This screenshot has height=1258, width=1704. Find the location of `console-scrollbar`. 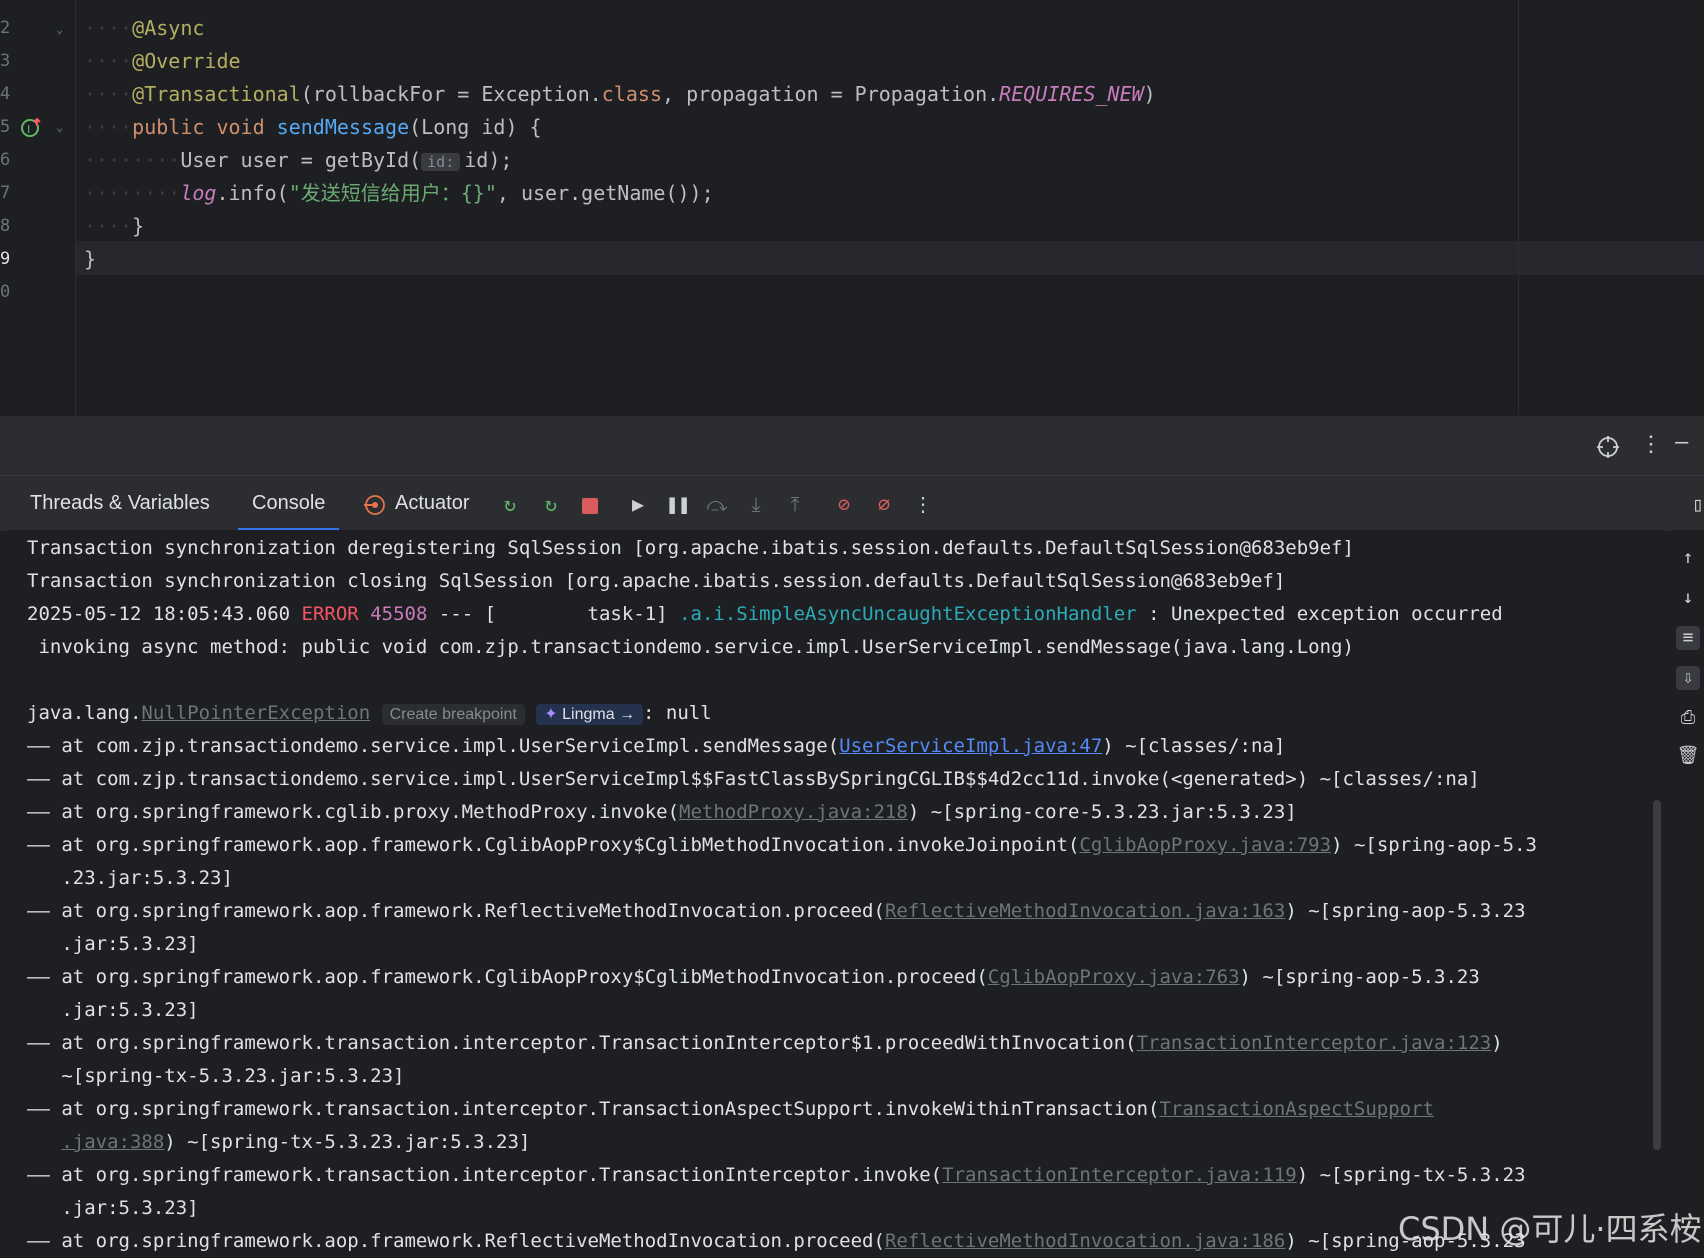

console-scrollbar is located at coordinates (1657, 975).